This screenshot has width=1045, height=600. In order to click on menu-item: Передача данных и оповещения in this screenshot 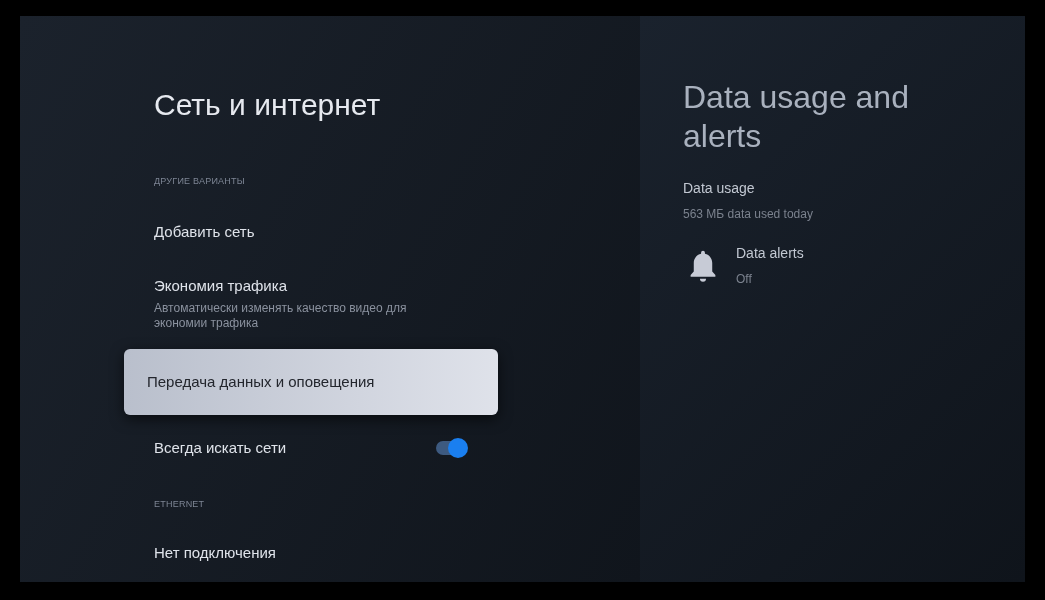, I will do `click(311, 382)`.